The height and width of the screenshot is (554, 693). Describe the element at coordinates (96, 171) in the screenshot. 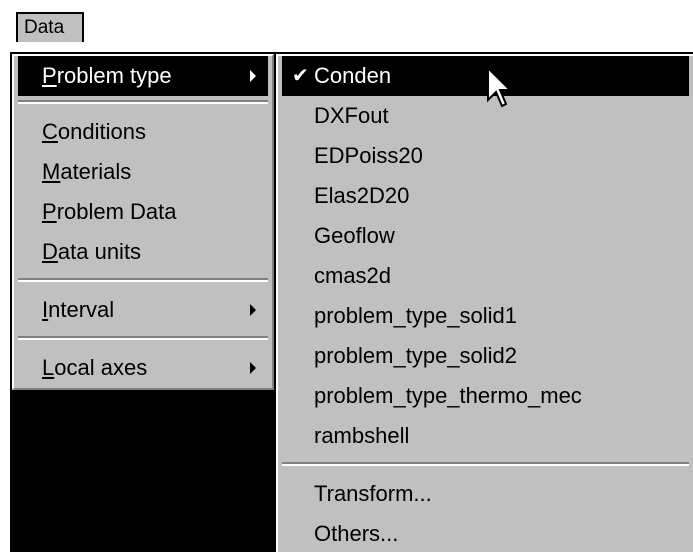

I see `menu-item-materials-label: aterials` at that location.